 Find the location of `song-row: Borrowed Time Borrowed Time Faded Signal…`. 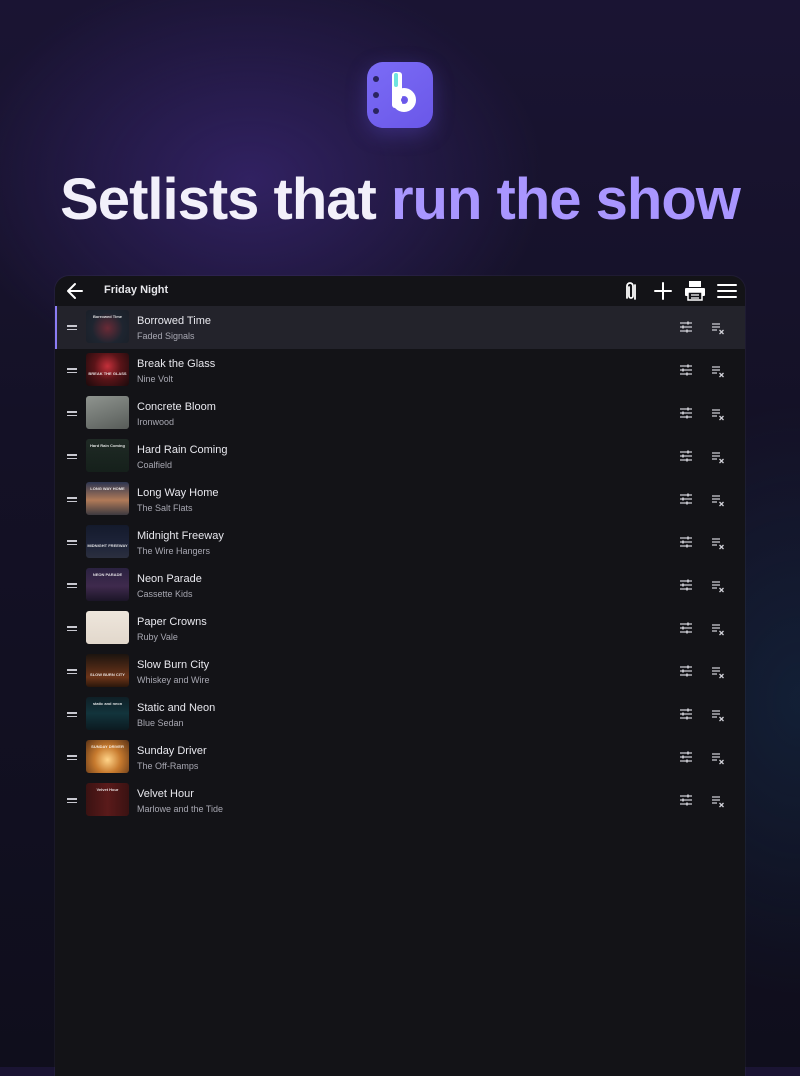

song-row: Borrowed Time Borrowed Time Faded Signal… is located at coordinates (400, 327).